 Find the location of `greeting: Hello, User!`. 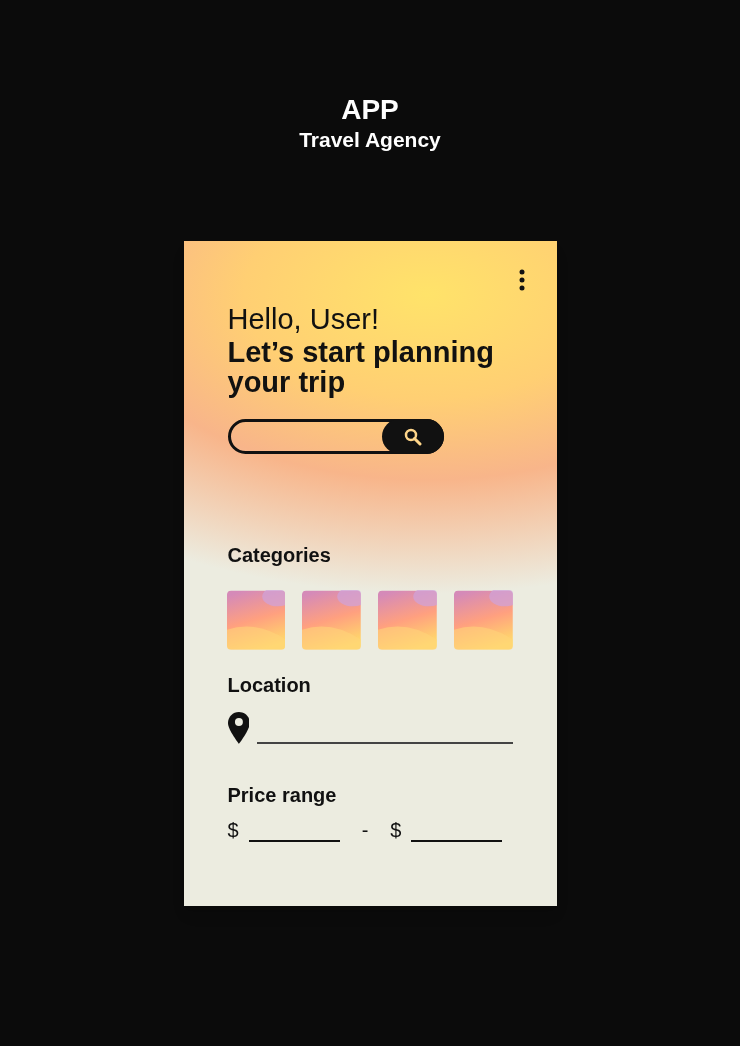

greeting: Hello, User! is located at coordinates (303, 319).